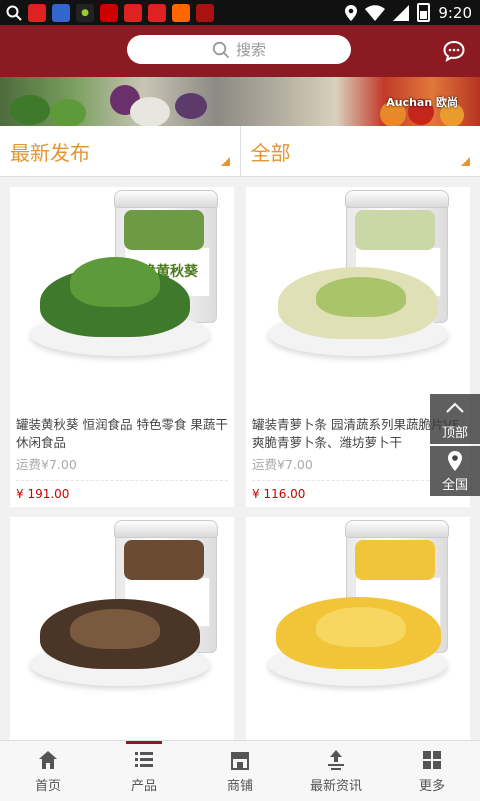 This screenshot has height=801, width=480. I want to click on search-placeholder: 搜索, so click(251, 49).